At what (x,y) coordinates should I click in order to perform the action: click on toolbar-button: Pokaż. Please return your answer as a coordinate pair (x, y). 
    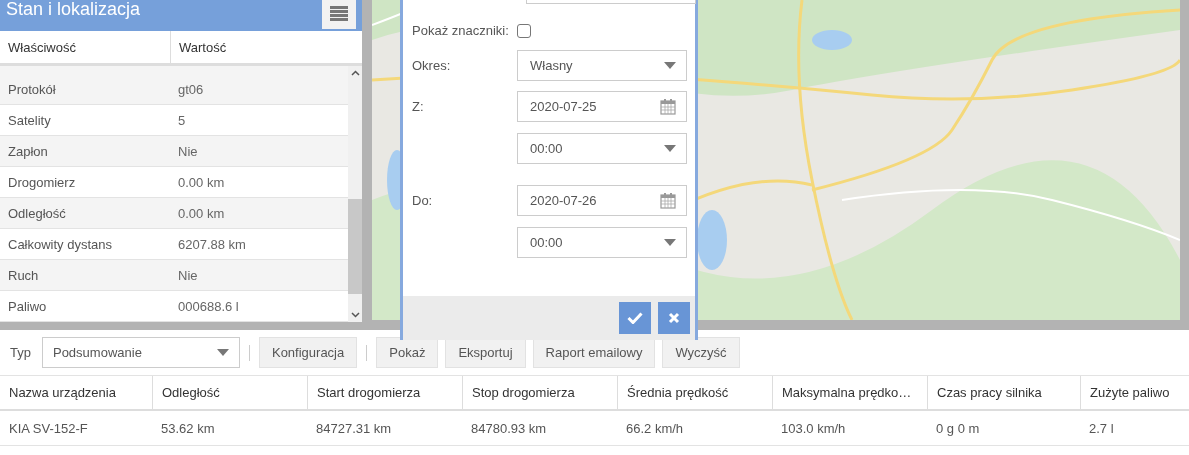
    Looking at the image, I should click on (407, 352).